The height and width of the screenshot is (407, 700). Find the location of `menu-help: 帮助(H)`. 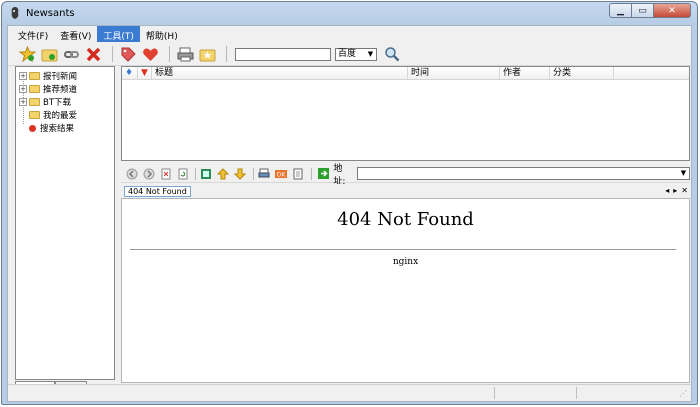

menu-help: 帮助(H) is located at coordinates (162, 34).